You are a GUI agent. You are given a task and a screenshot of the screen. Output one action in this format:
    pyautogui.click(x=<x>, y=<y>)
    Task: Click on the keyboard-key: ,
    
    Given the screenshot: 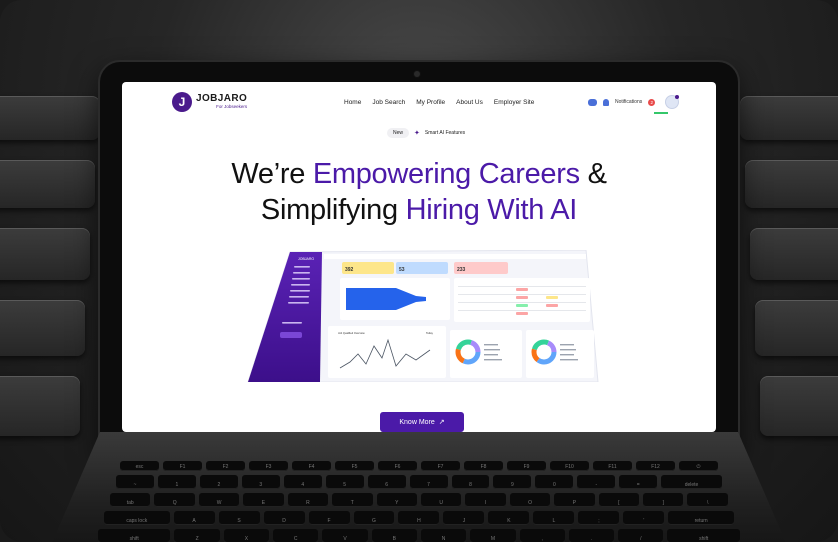 What is the action you would take?
    pyautogui.click(x=542, y=535)
    